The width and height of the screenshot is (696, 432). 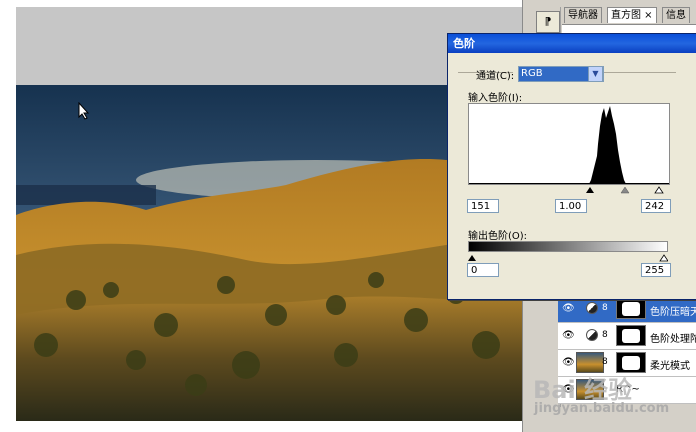 What do you see at coordinates (602, 408) in the screenshot?
I see `watermark-url: jingyan.baidu.com` at bounding box center [602, 408].